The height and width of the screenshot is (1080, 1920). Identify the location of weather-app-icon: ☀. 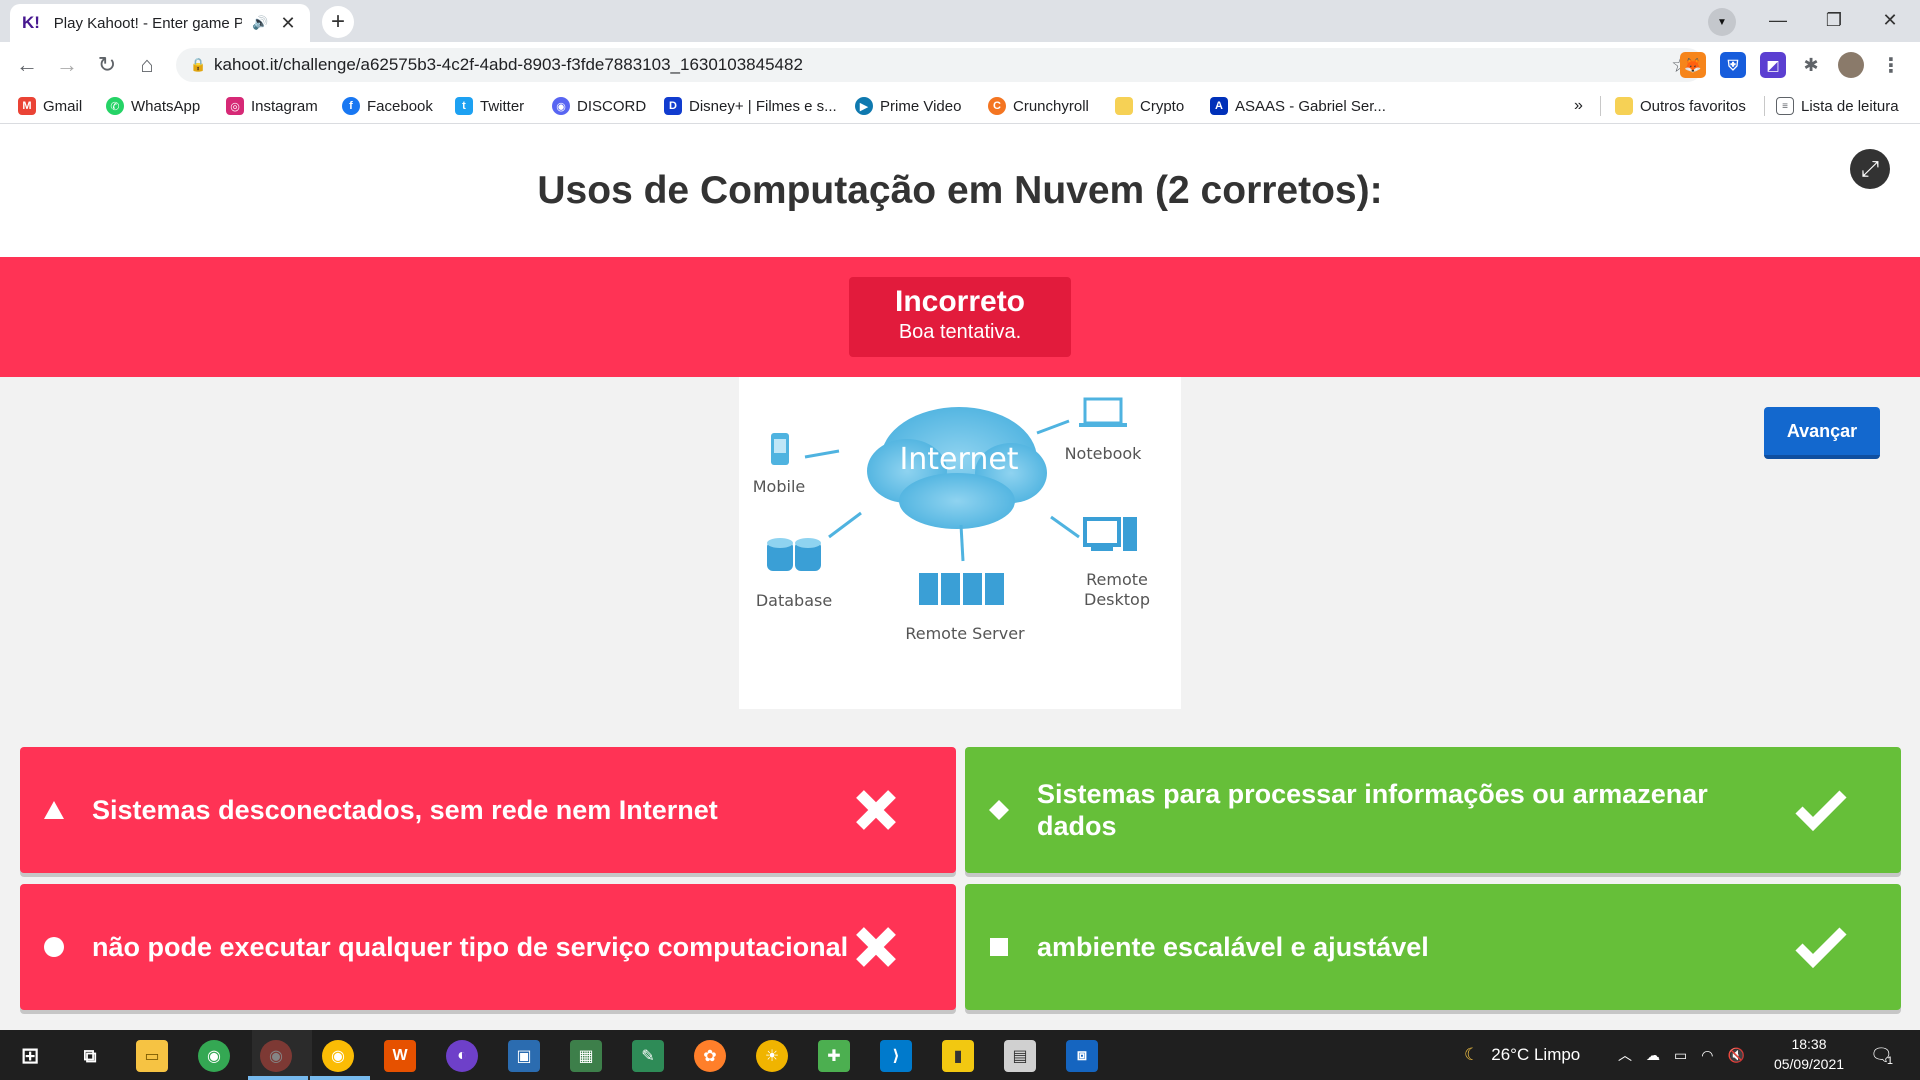
(772, 1056).